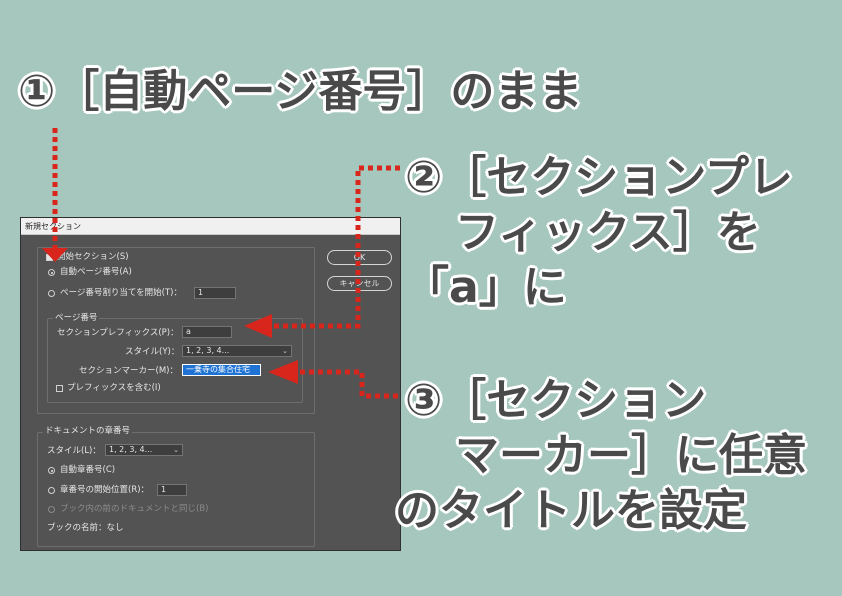 This screenshot has height=596, width=842. I want to click on arrow-2-head, so click(258, 326).